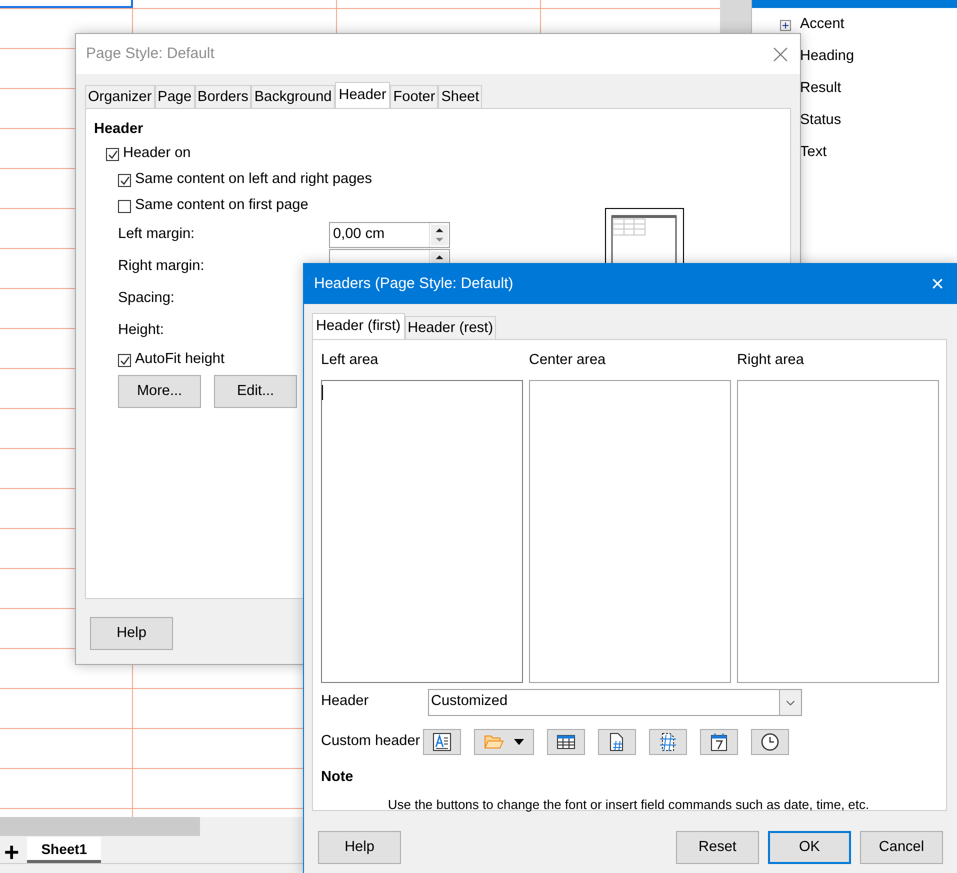  Describe the element at coordinates (450, 327) in the screenshot. I see `tab: Header (rest)` at that location.